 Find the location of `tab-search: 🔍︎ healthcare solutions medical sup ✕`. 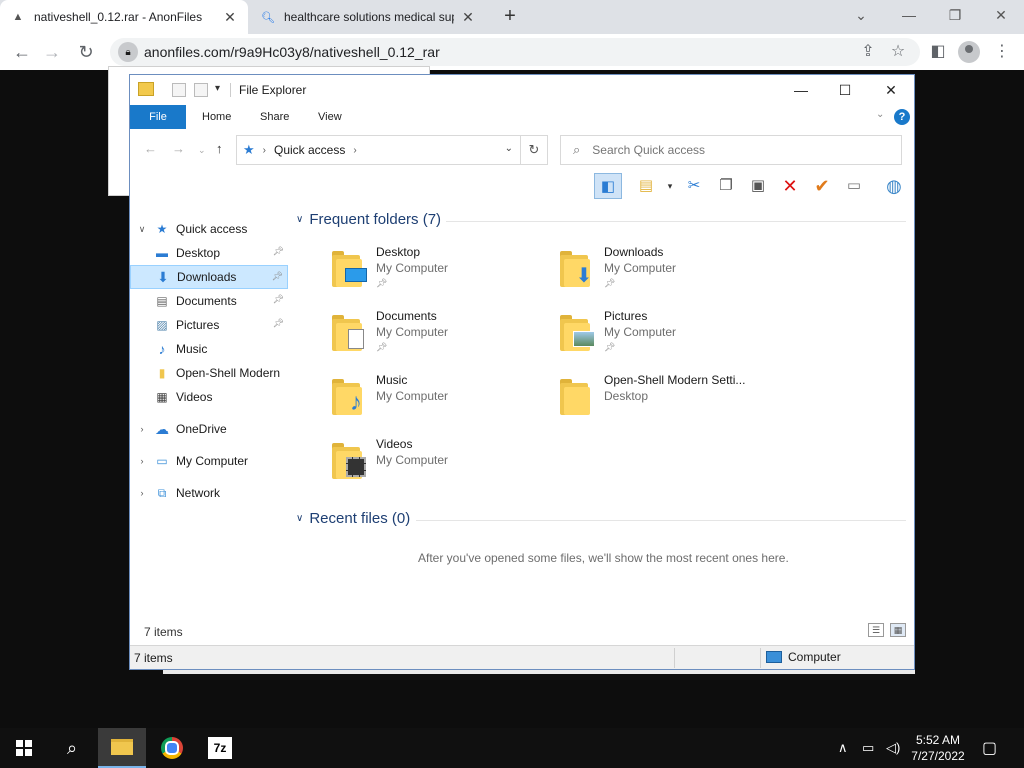

tab-search: 🔍︎ healthcare solutions medical sup ✕ is located at coordinates (368, 17).